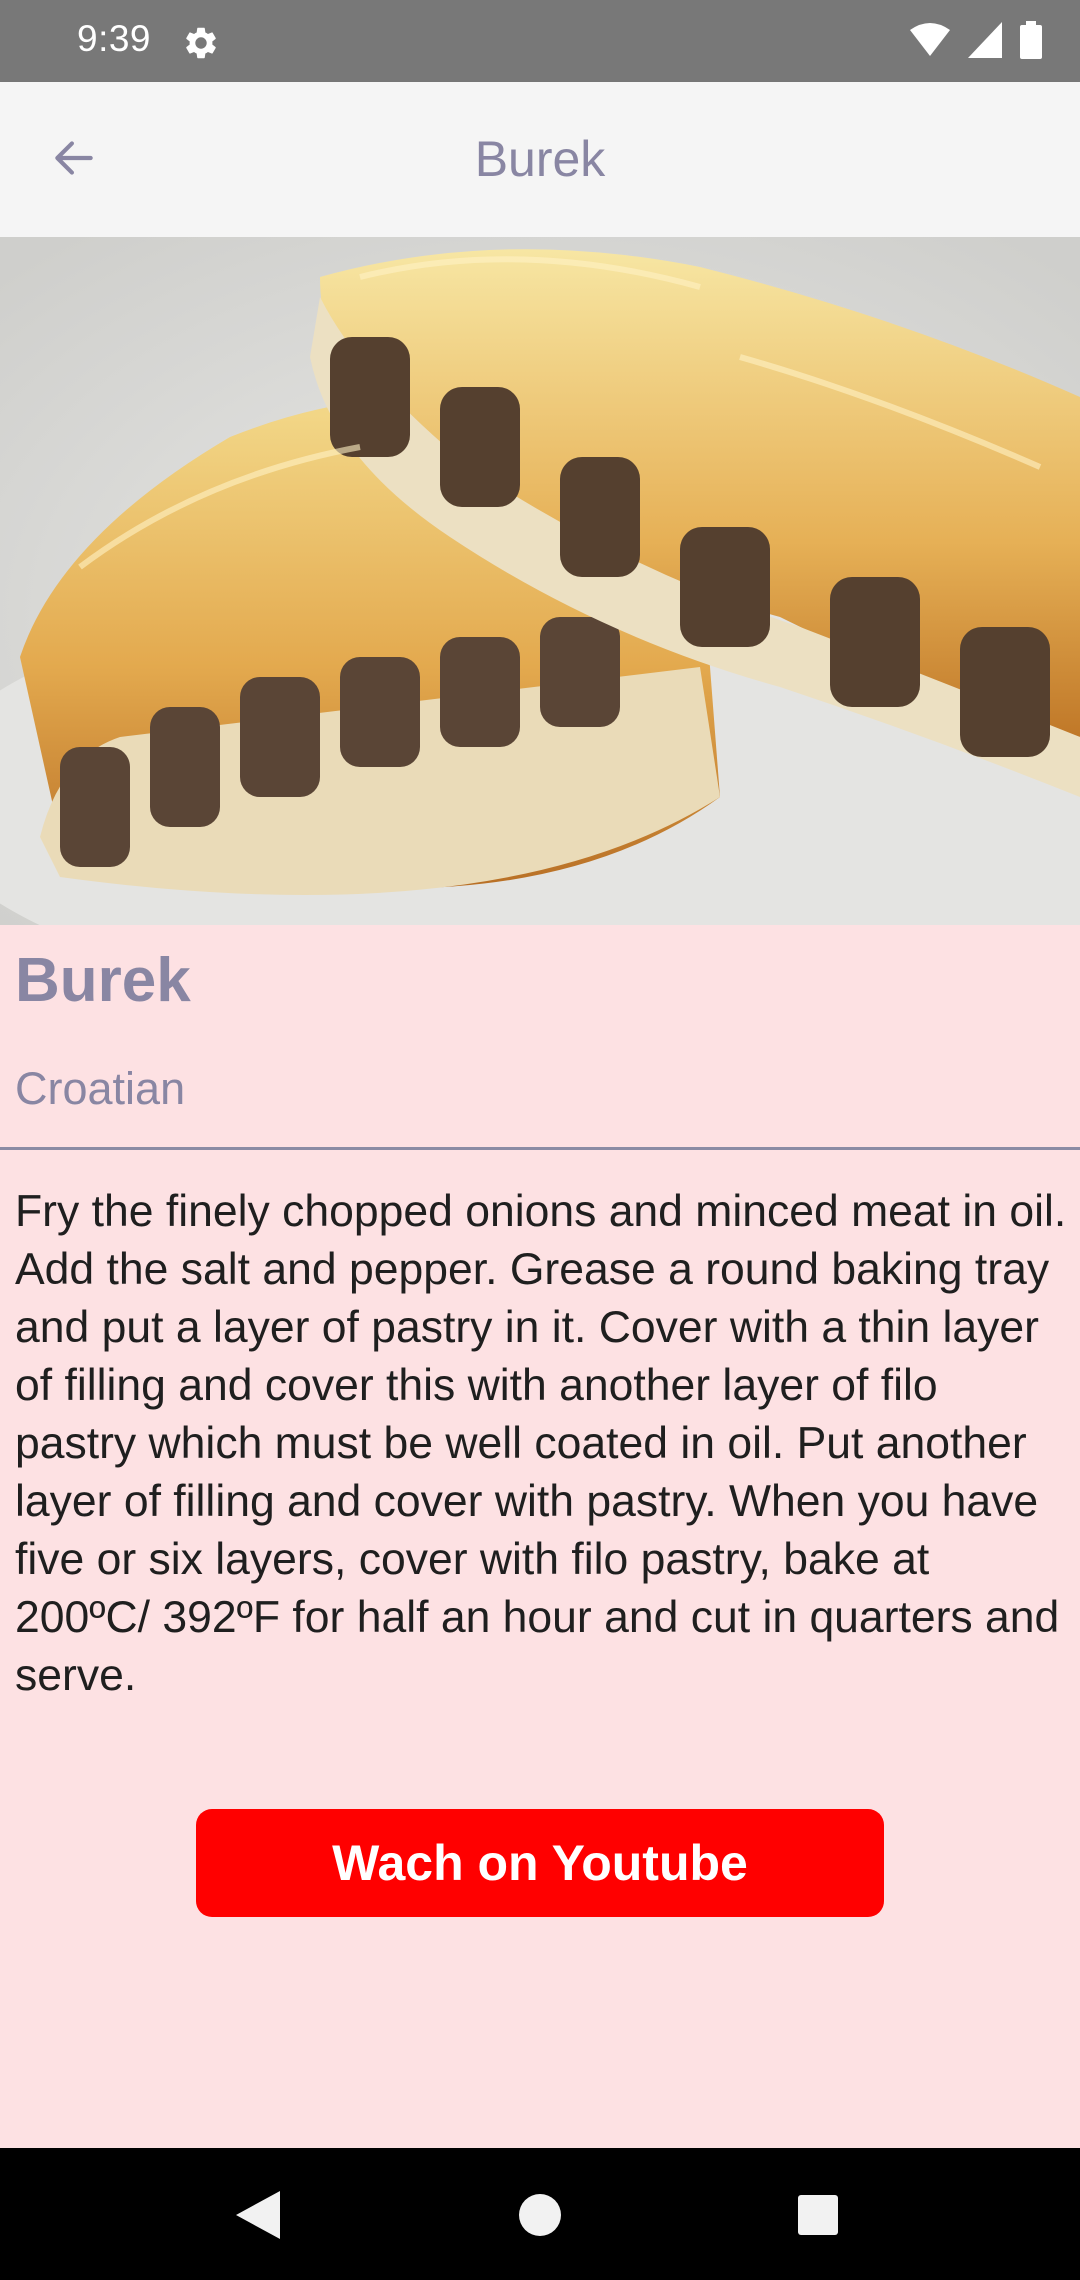  I want to click on page-title: Burek, so click(540, 159).